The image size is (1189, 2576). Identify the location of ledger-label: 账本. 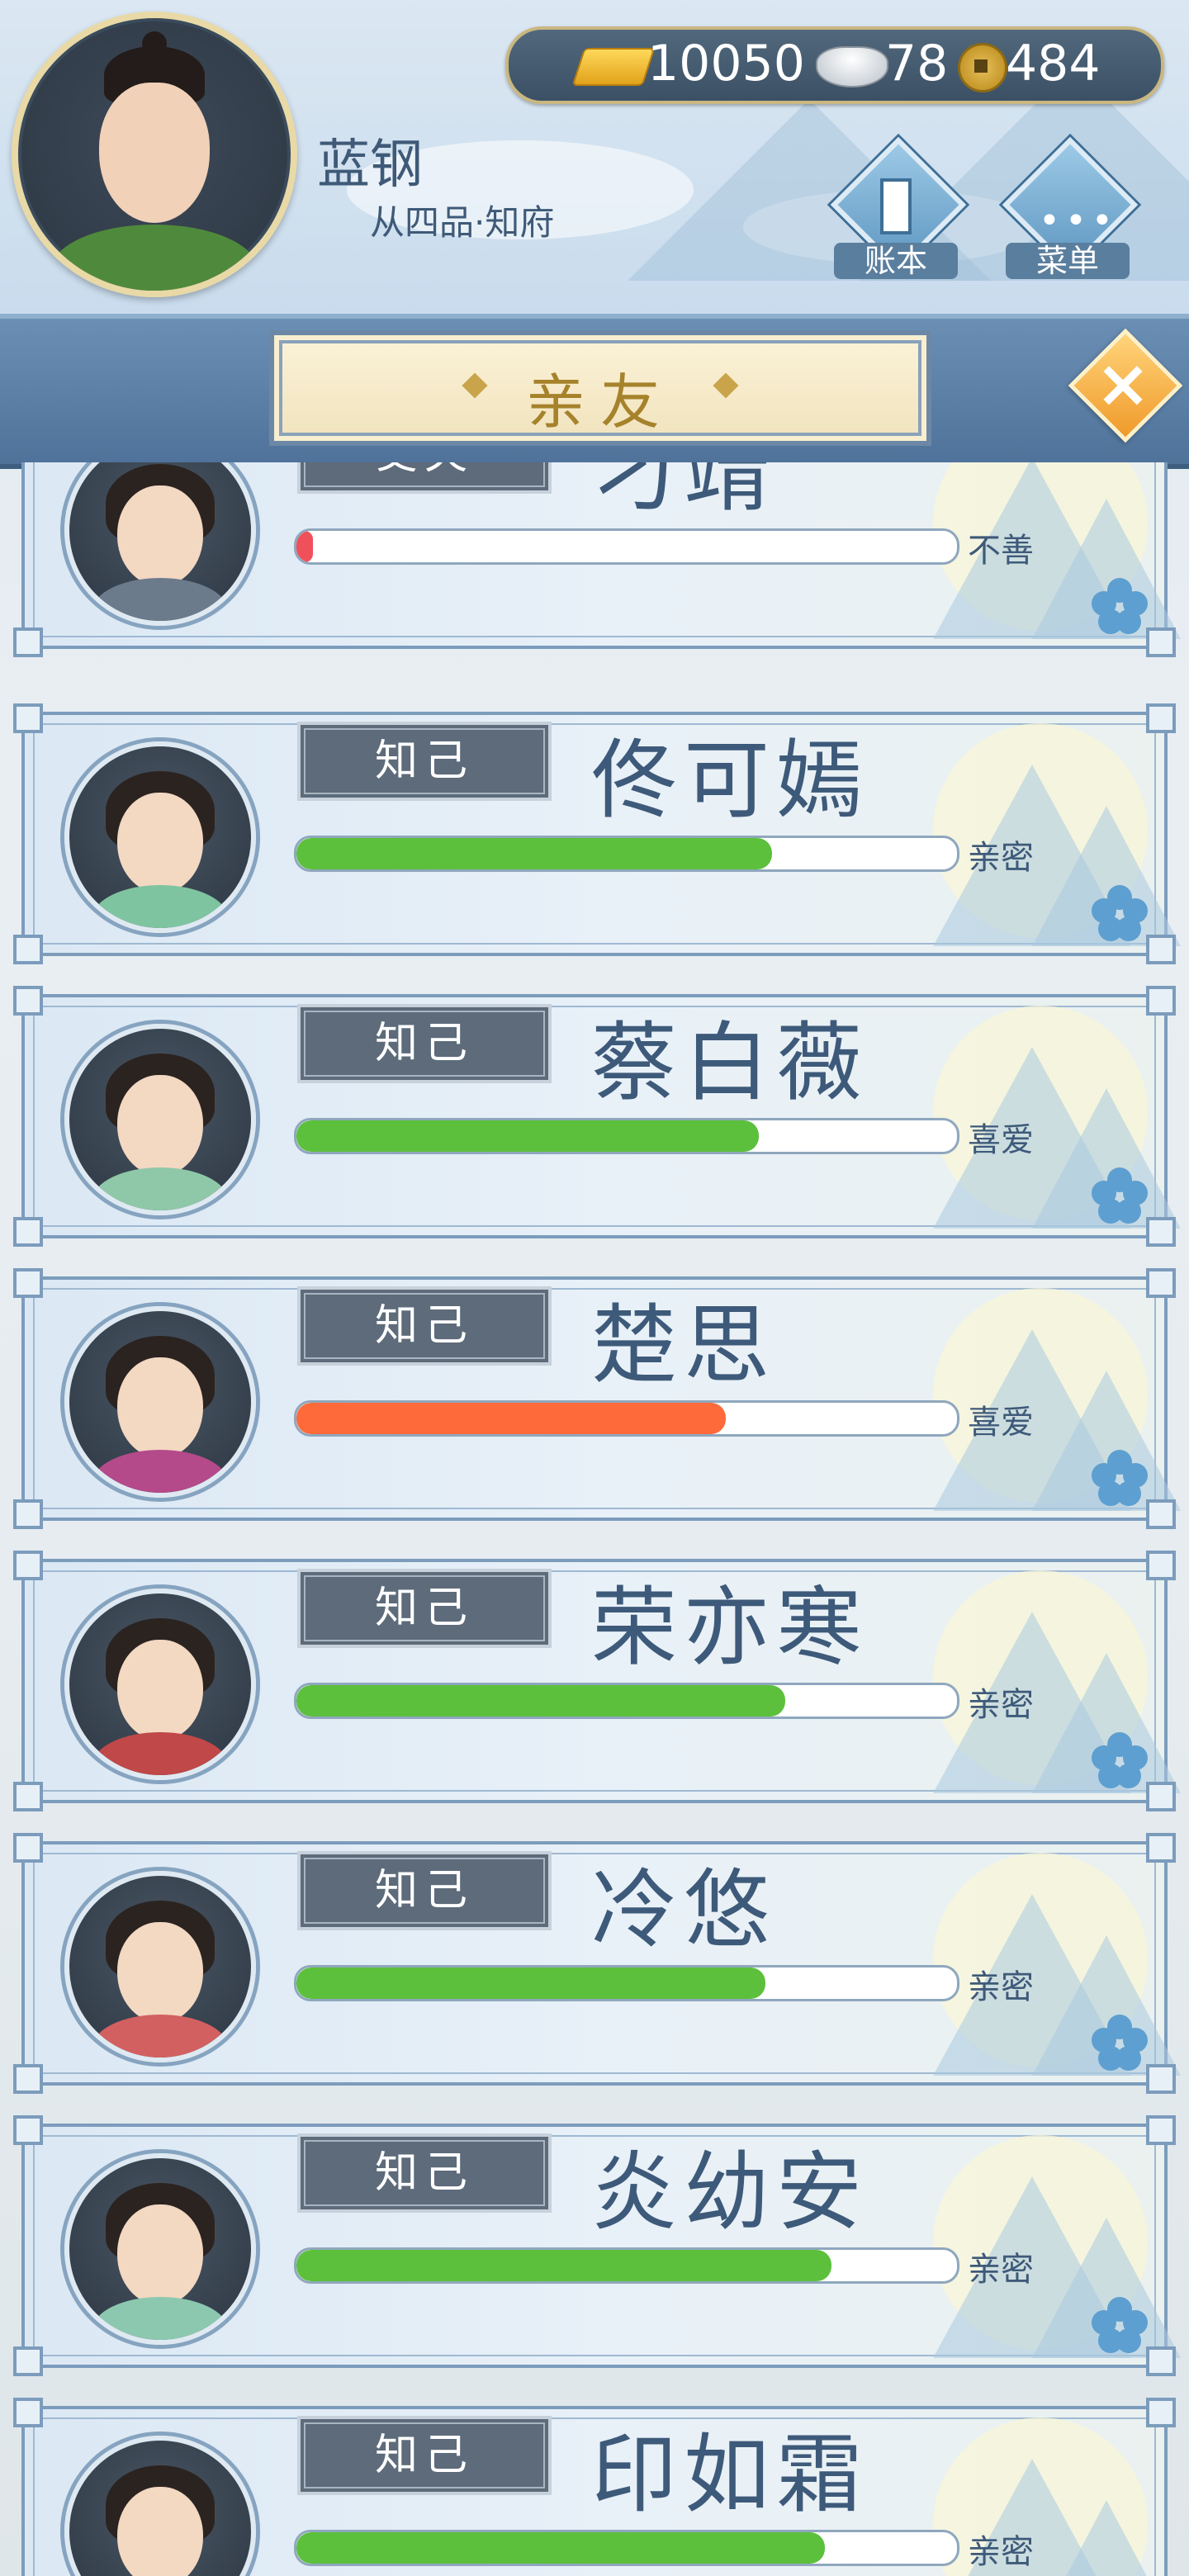
(896, 261).